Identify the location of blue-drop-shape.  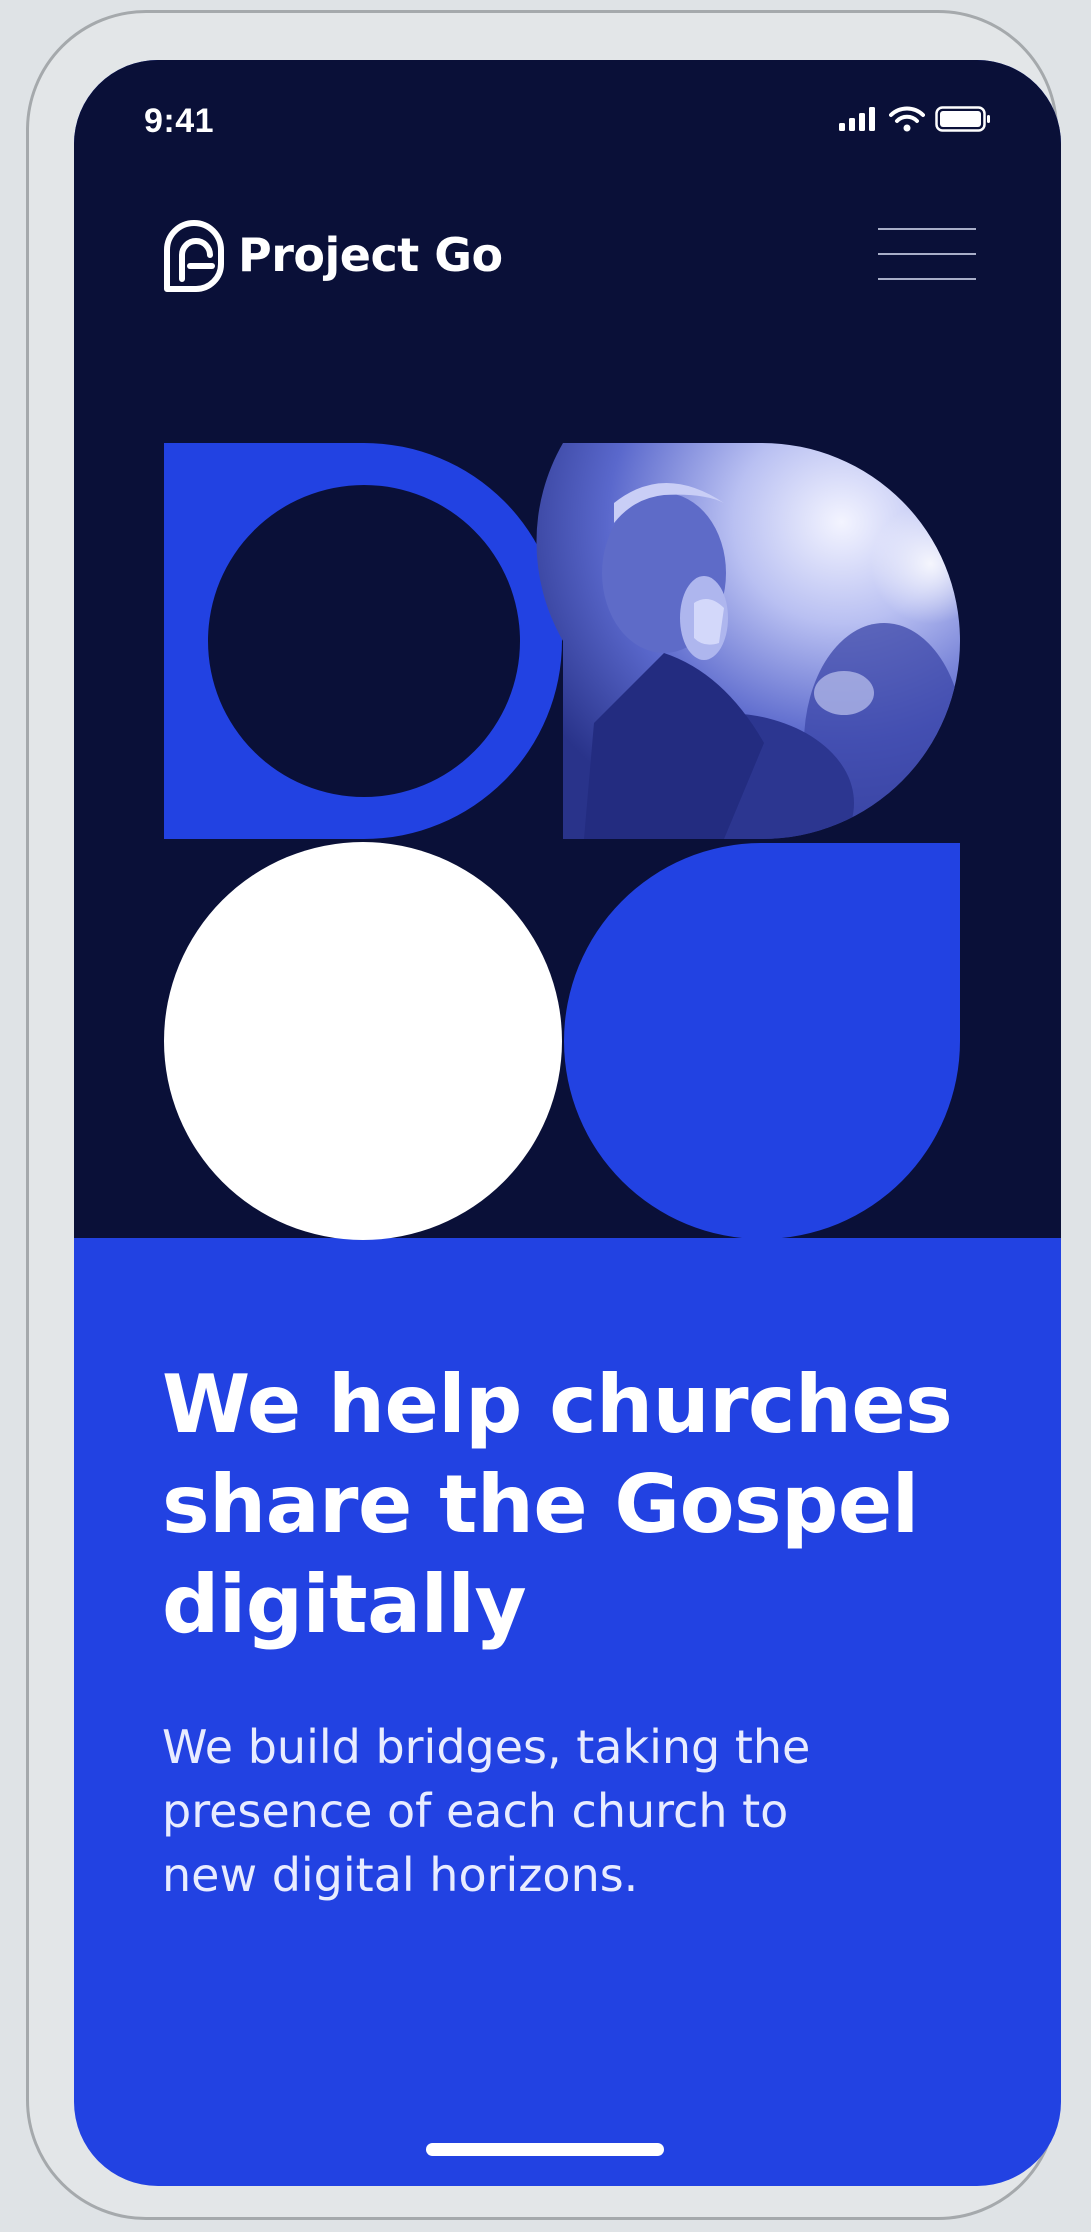
(762, 1041).